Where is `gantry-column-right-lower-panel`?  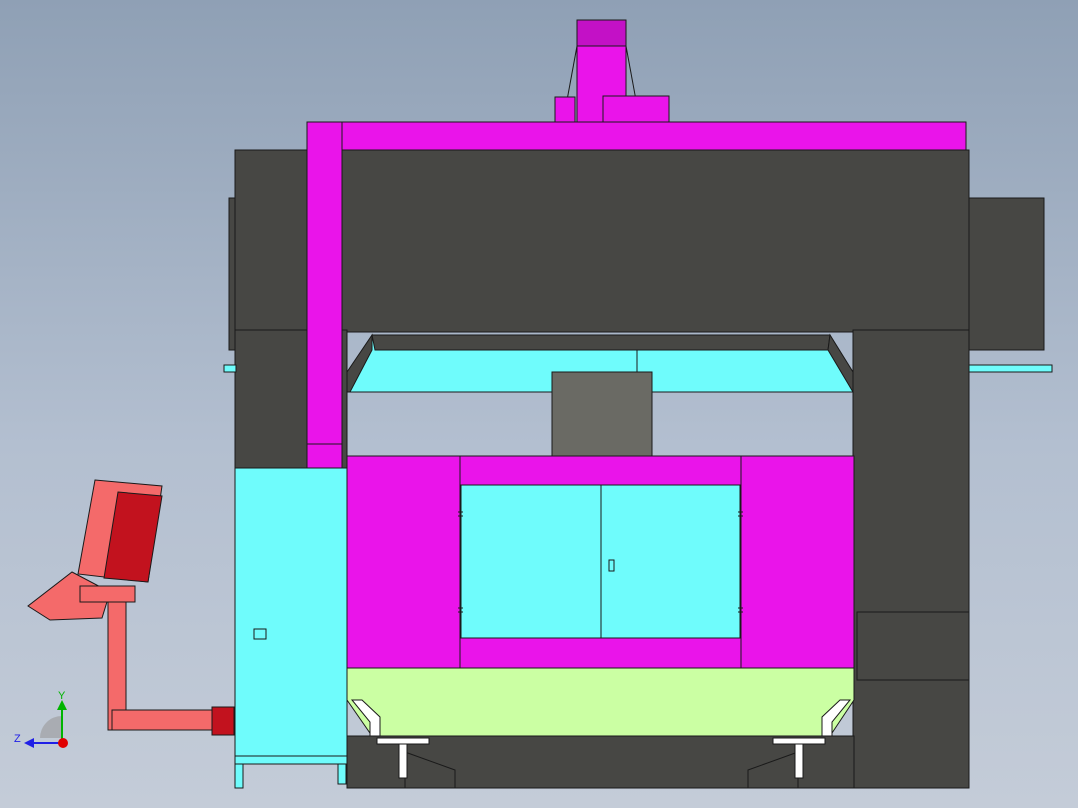 gantry-column-right-lower-panel is located at coordinates (913, 646).